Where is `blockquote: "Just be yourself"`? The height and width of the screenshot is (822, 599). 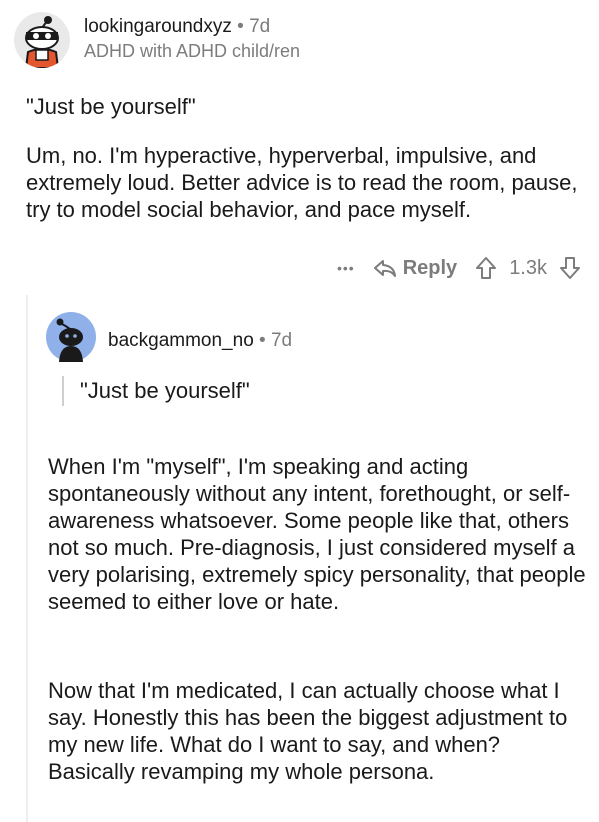 blockquote: "Just be yourself" is located at coordinates (156, 391).